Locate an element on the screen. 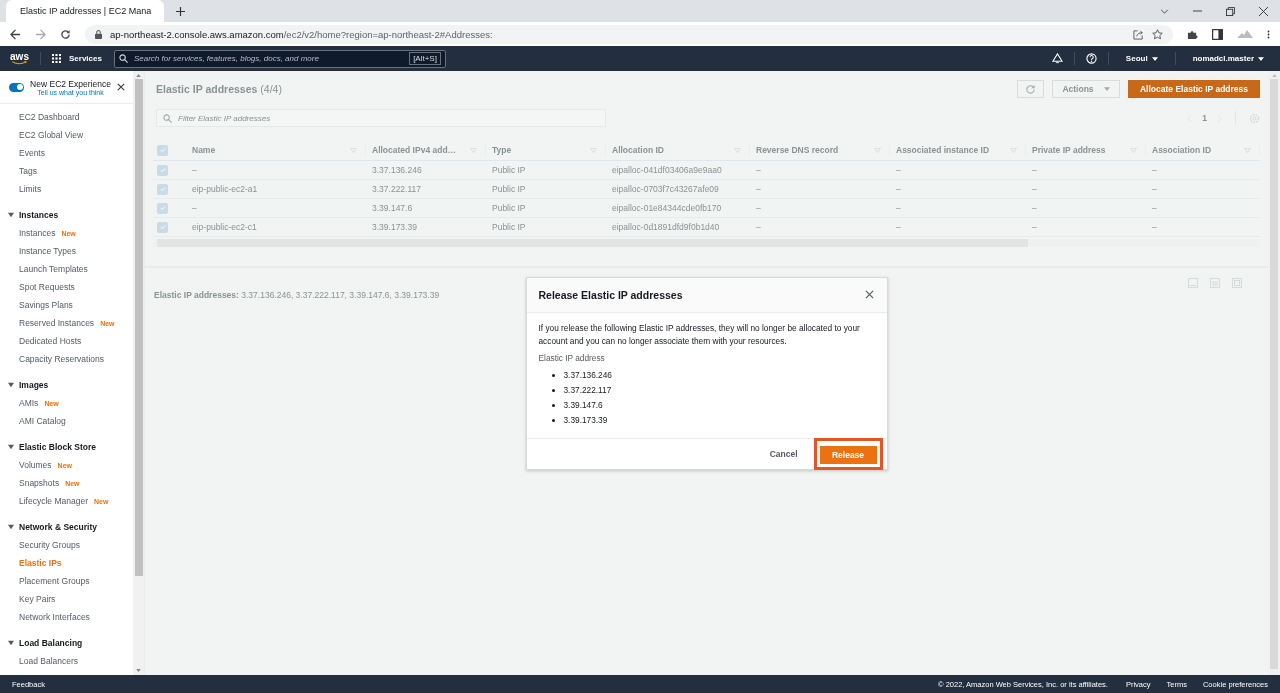 The image size is (1280, 693). panel-side-icon is located at coordinates (1215, 283).